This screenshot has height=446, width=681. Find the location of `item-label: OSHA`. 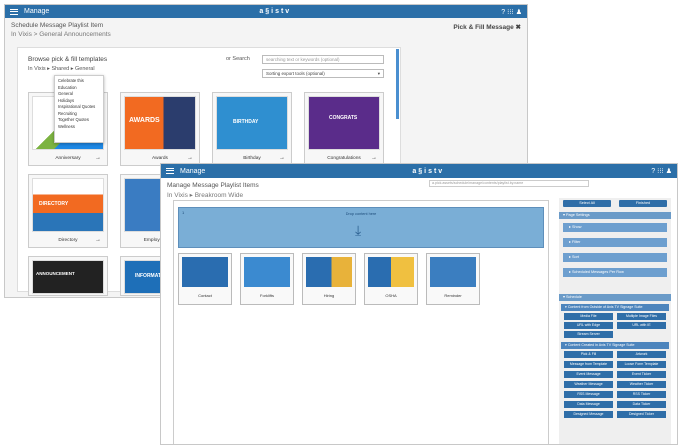

item-label: OSHA is located at coordinates (391, 295).